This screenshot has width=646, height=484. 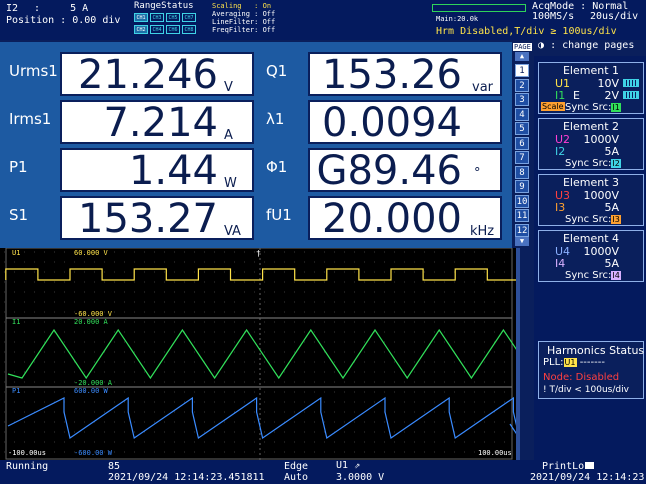 What do you see at coordinates (63, 20) in the screenshot?
I see `position-readout: Position : 0.00 div` at bounding box center [63, 20].